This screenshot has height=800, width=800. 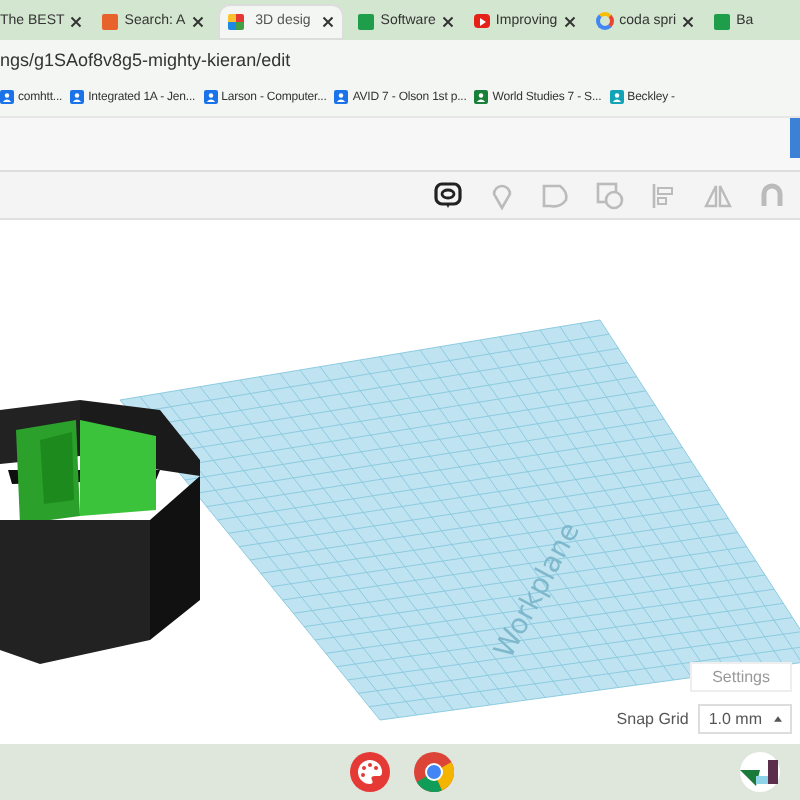 I want to click on snap-grid-label: Snap Grid, so click(x=652, y=719).